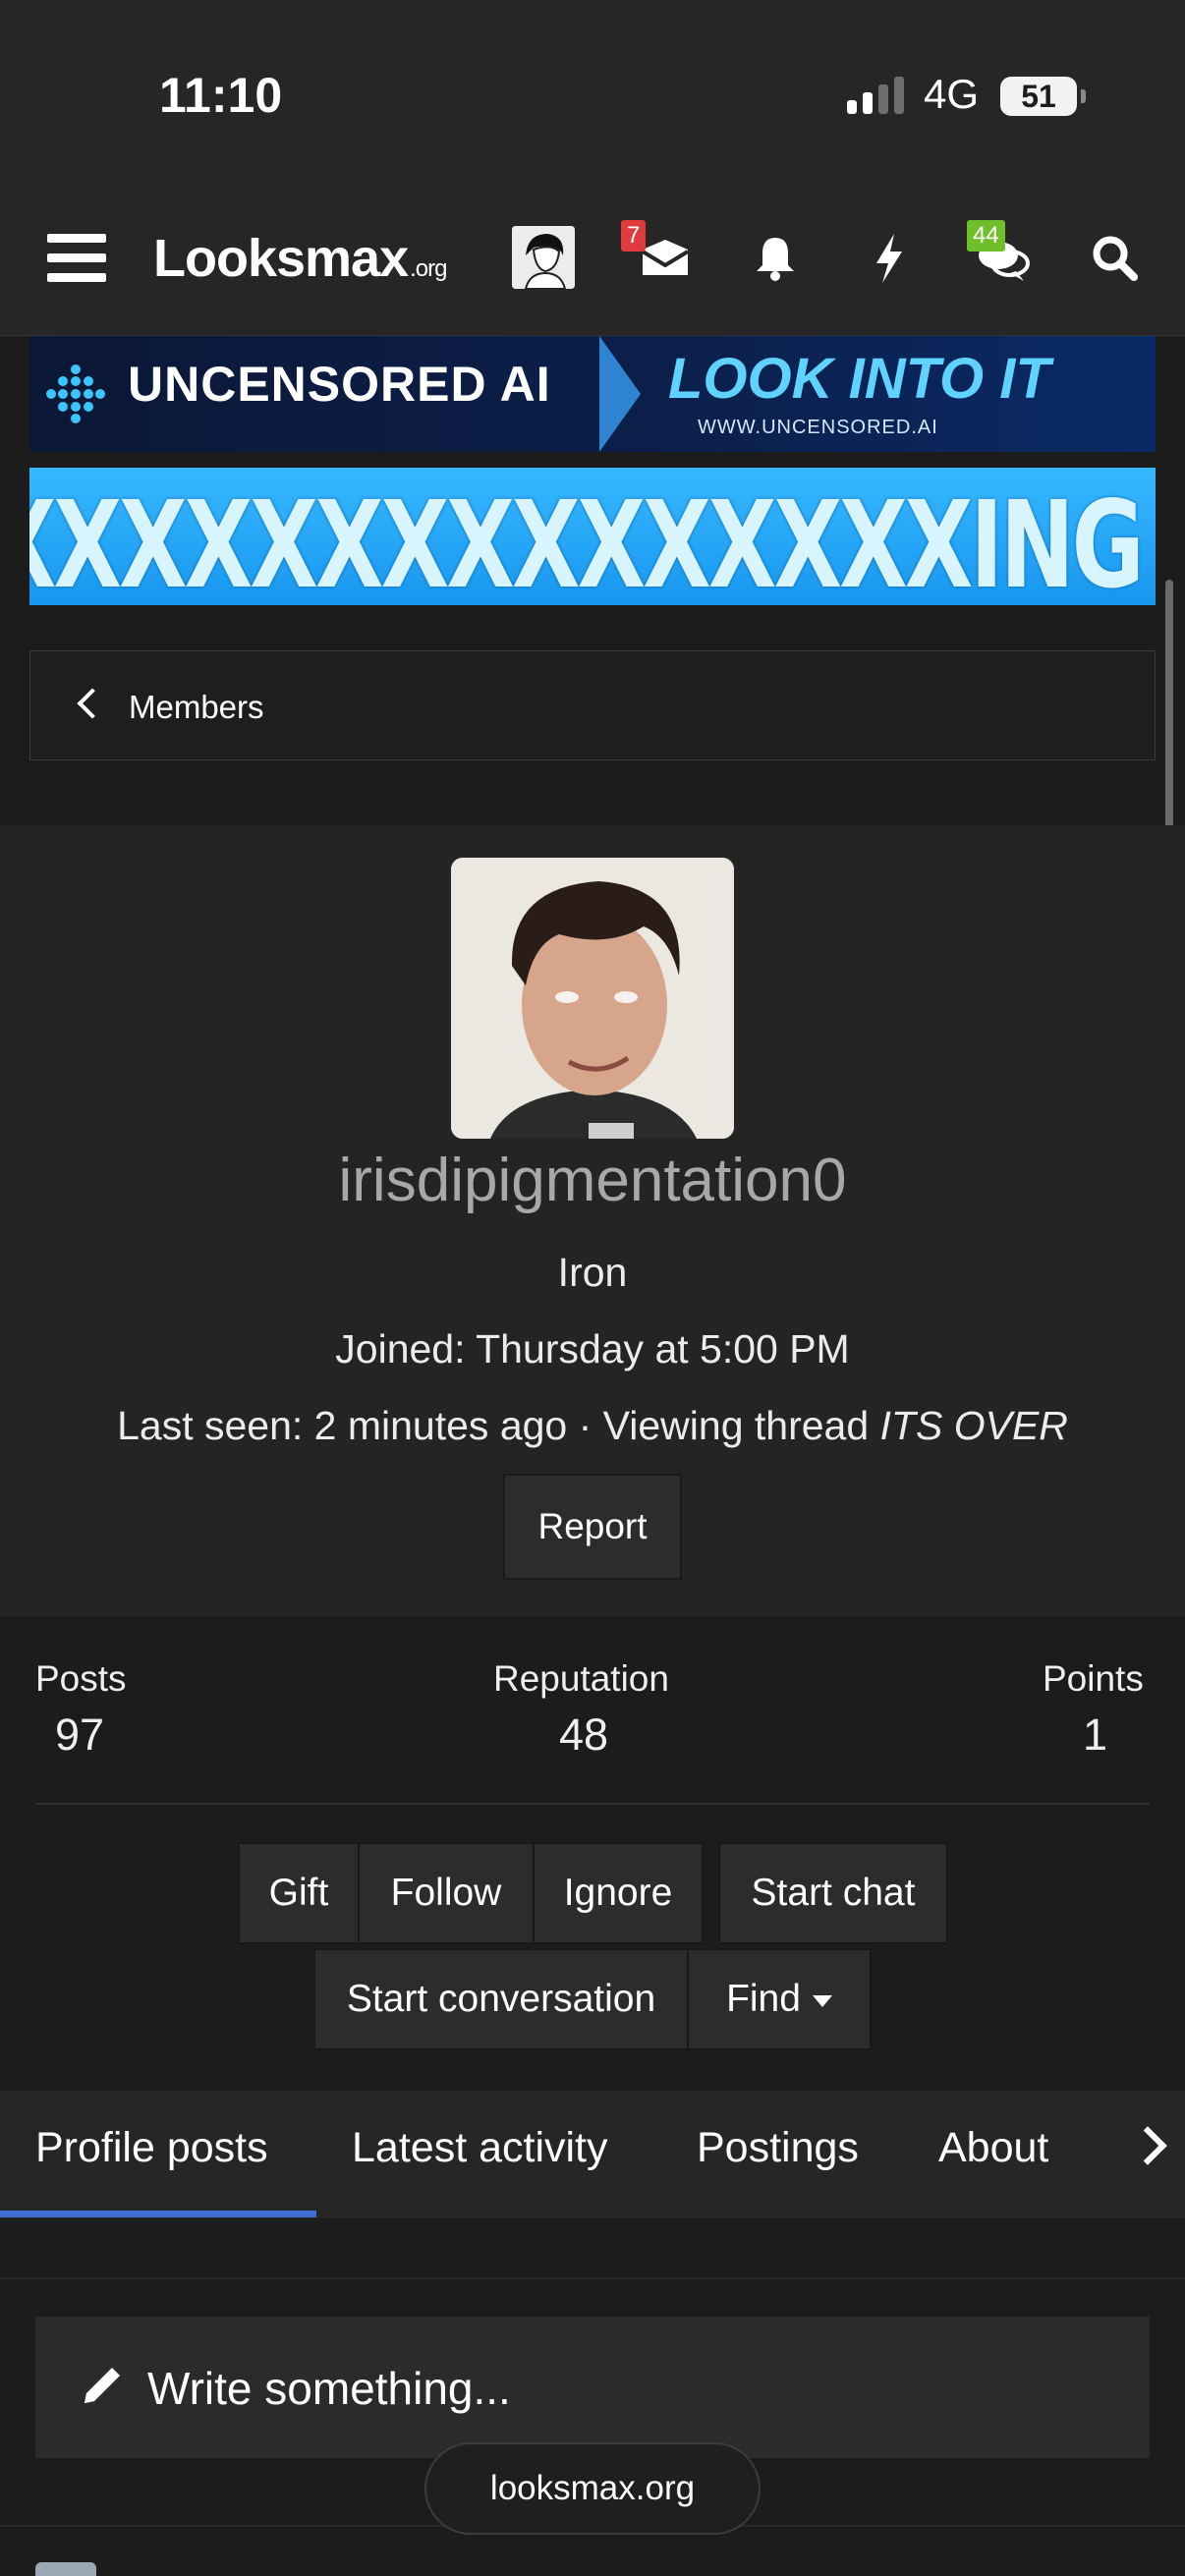 This screenshot has width=1185, height=2576. Describe the element at coordinates (1095, 1735) in the screenshot. I see `points-value: 1` at that location.